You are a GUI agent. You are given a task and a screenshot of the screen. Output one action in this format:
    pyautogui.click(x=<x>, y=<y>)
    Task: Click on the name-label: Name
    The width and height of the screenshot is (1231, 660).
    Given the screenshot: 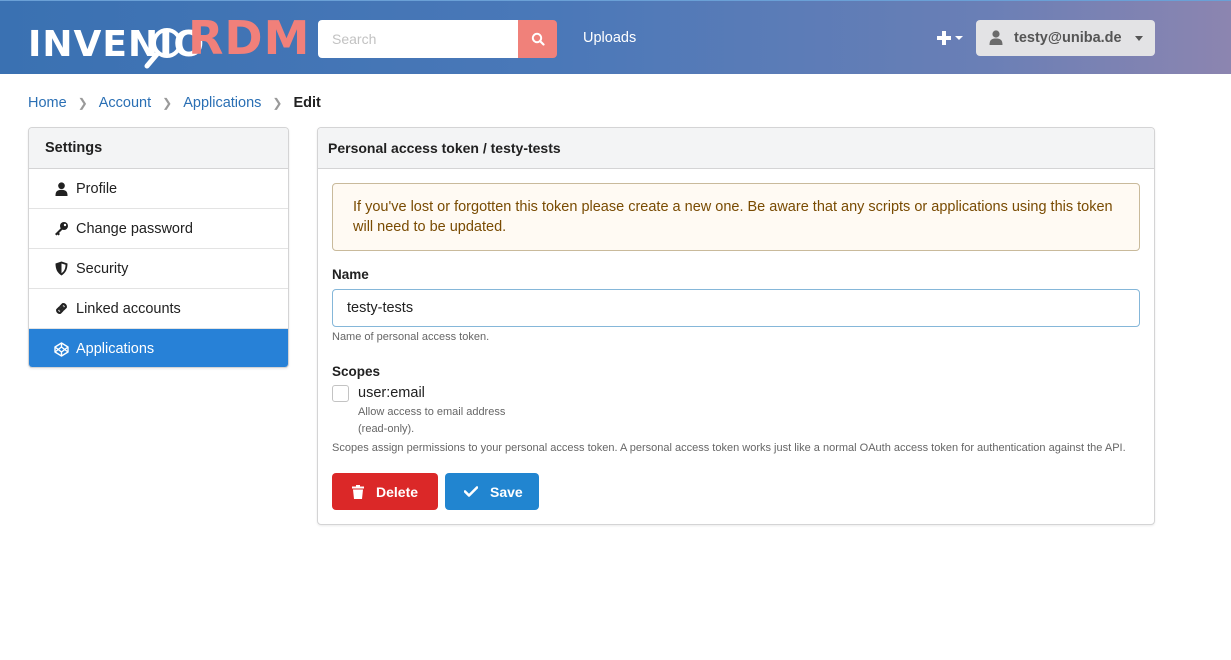 What is the action you would take?
    pyautogui.click(x=350, y=274)
    